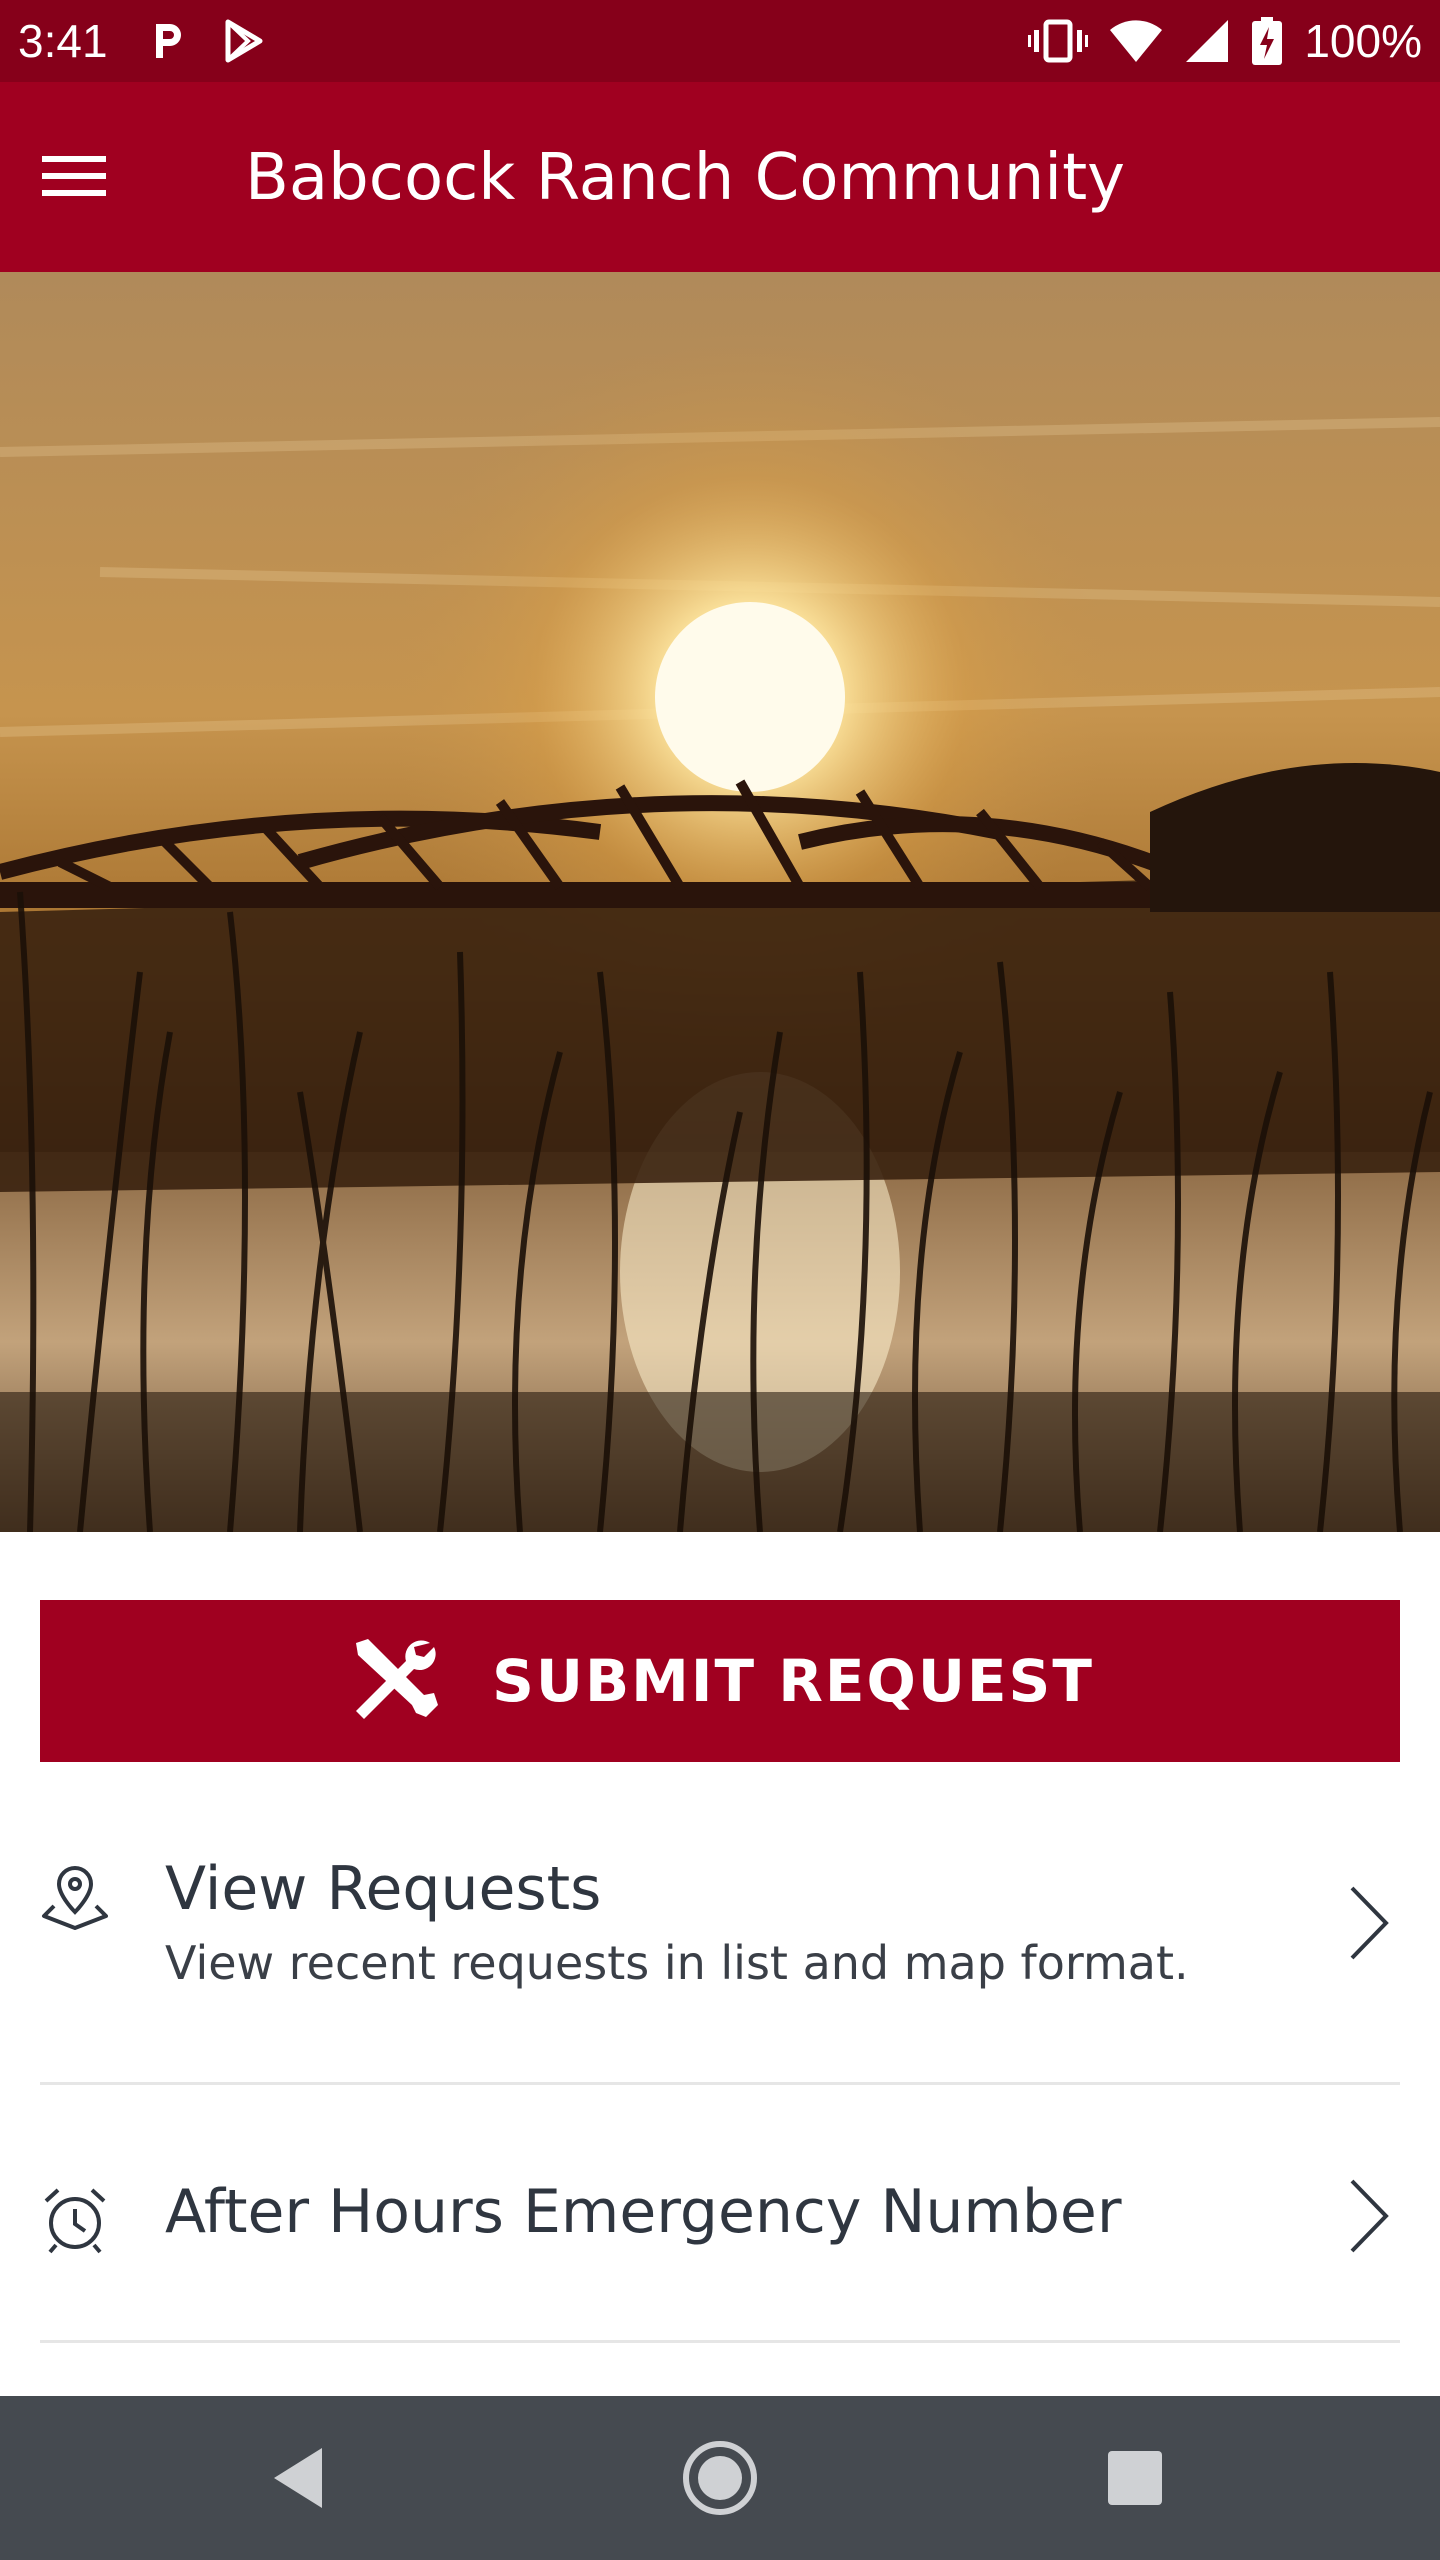 This screenshot has width=1440, height=2560. I want to click on submit-request-button: SUBMIT REQUEST, so click(720, 1681).